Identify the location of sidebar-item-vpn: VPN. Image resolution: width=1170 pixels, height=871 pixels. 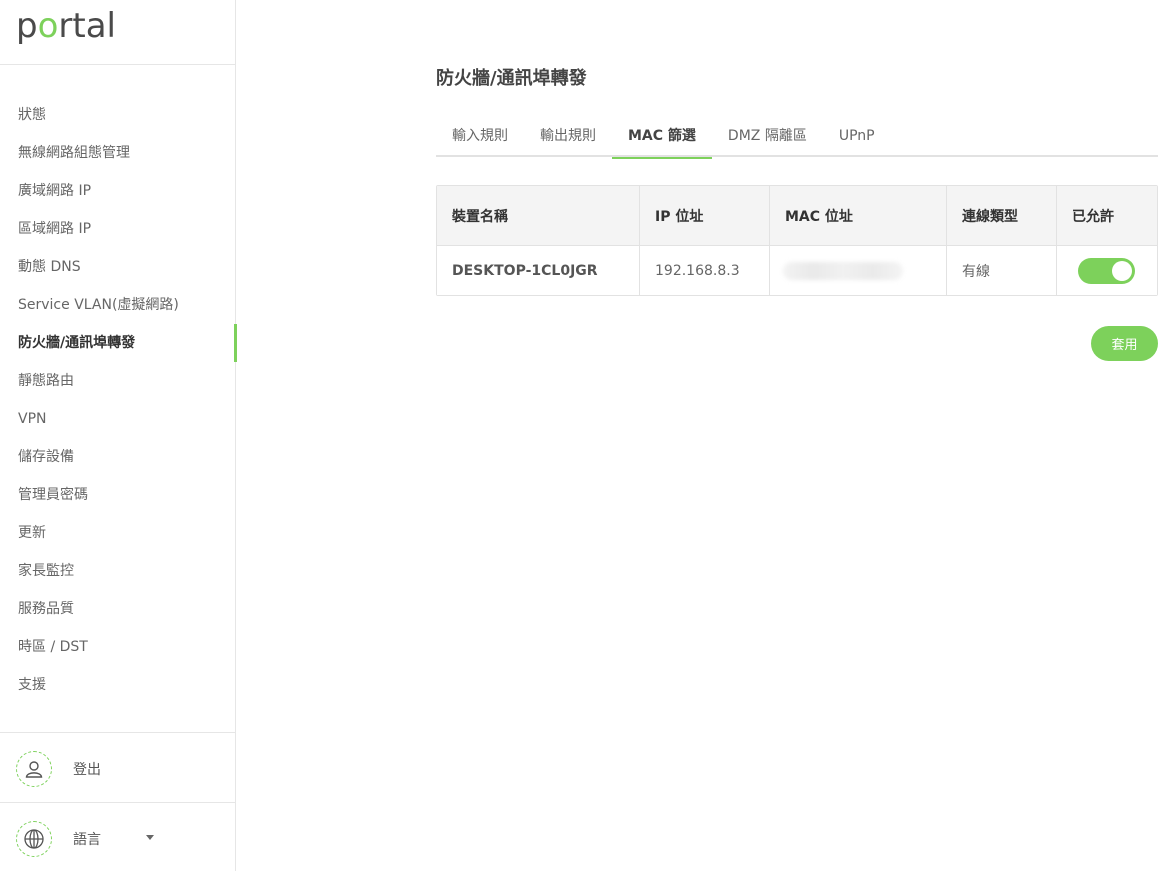
(118, 419).